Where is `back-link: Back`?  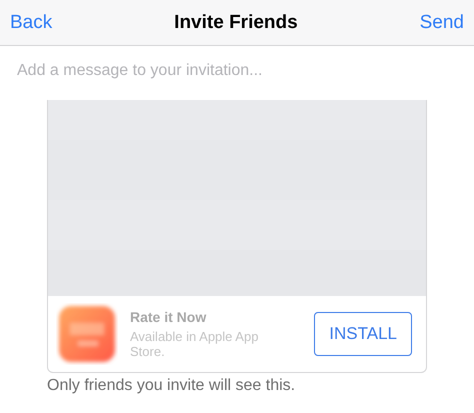
back-link: Back is located at coordinates (31, 23).